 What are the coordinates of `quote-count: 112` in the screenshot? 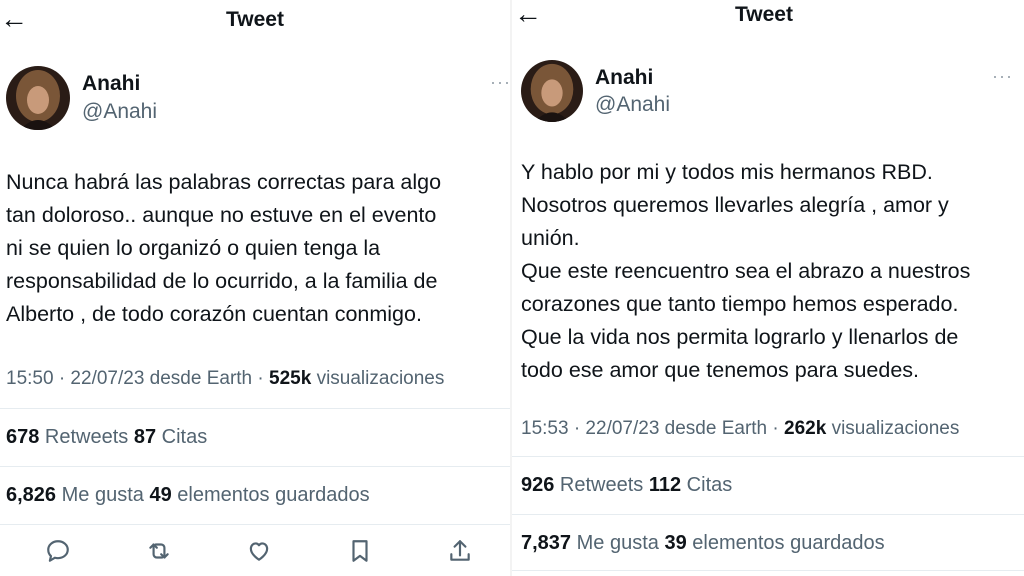 It's located at (665, 485).